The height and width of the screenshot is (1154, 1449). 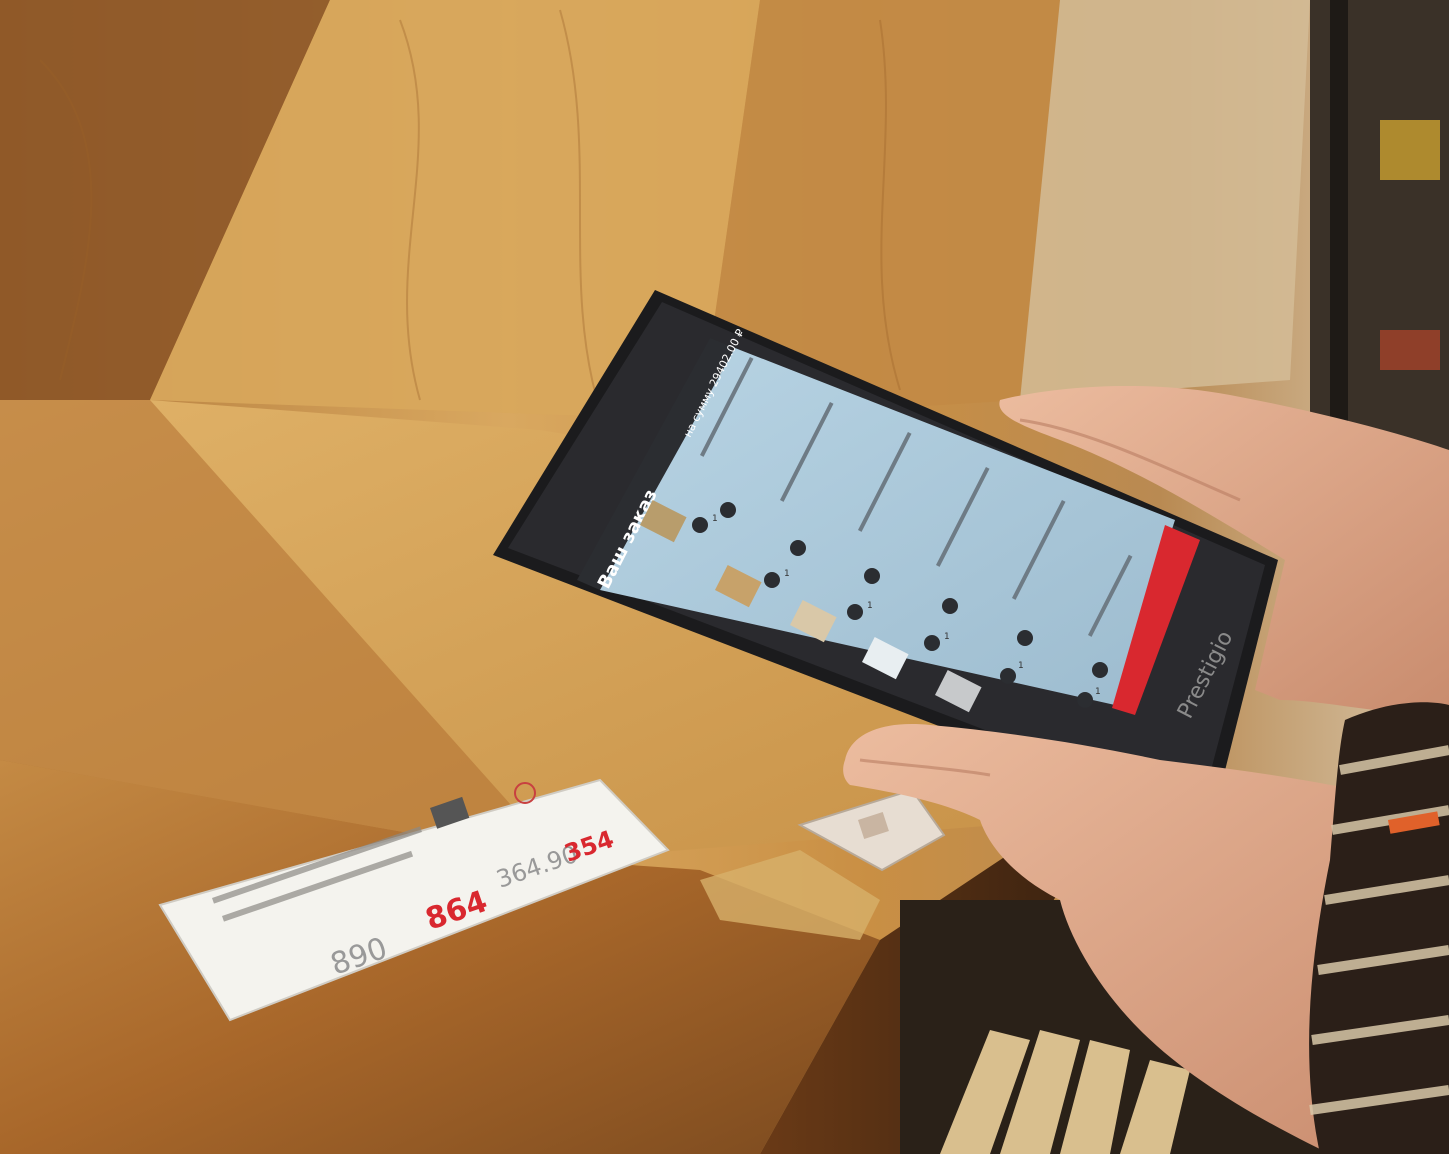 What do you see at coordinates (1165, 200) in the screenshot?
I see `wood-panel-pale` at bounding box center [1165, 200].